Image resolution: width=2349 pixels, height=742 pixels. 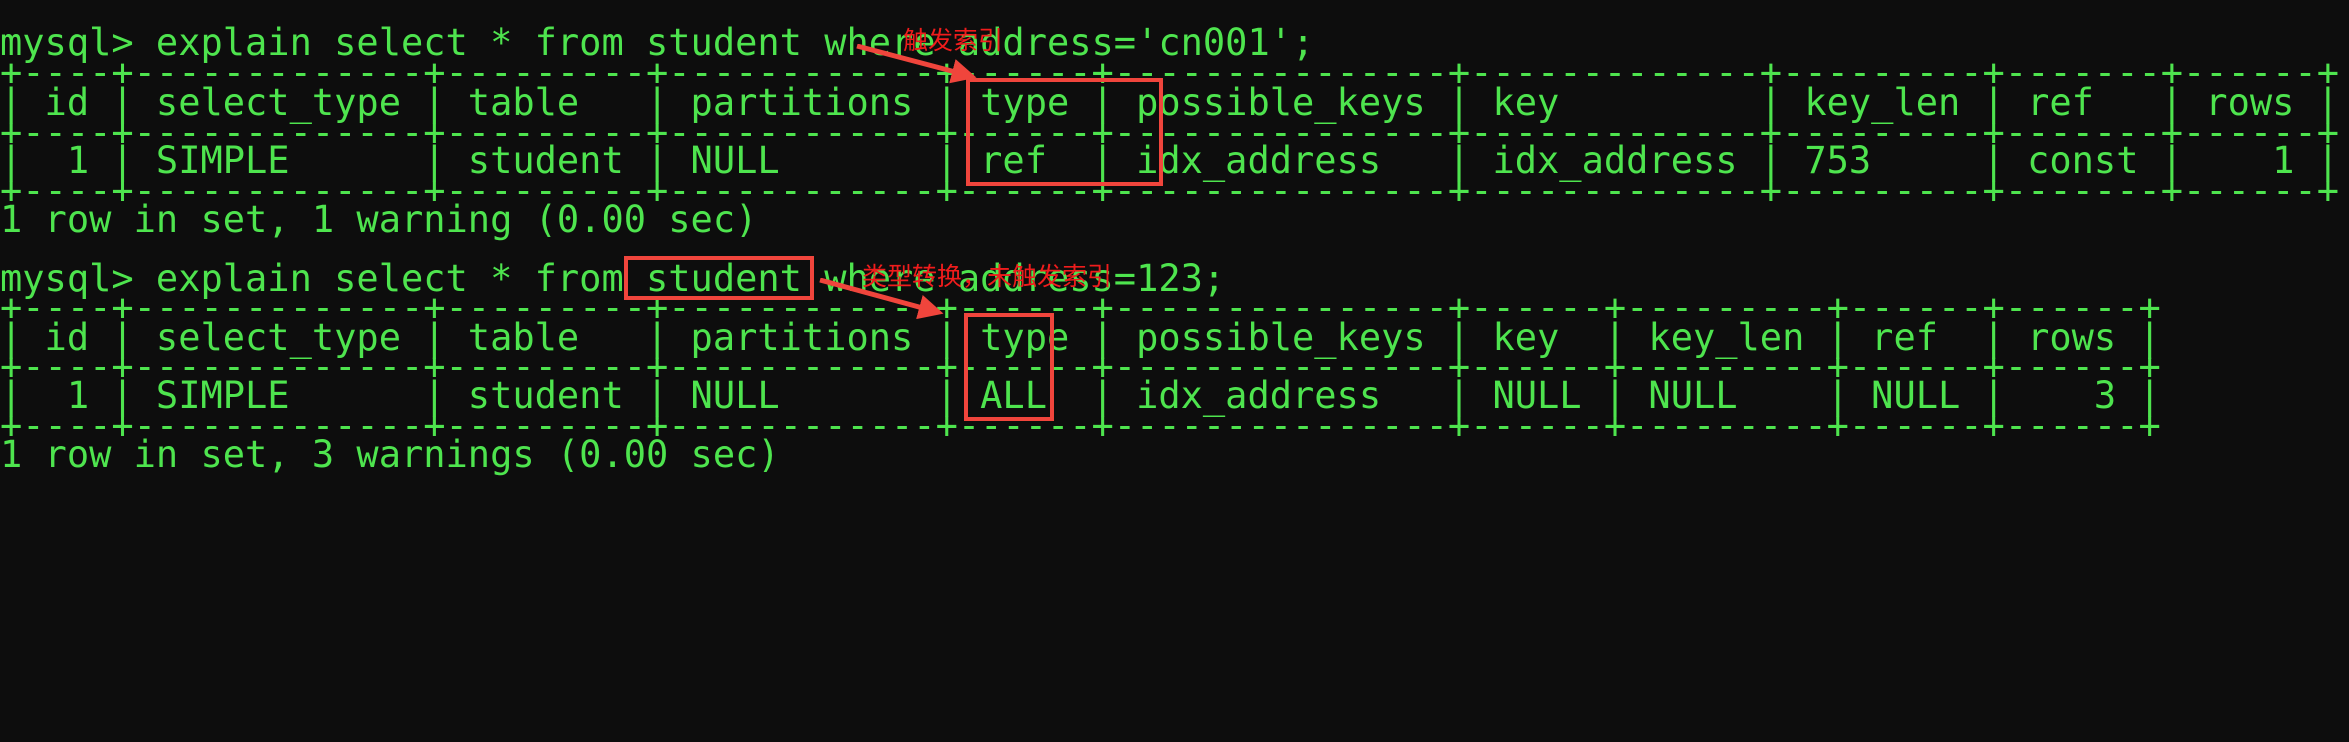 I want to click on annotation-label-trigger-index: 触发索引, so click(x=953, y=40).